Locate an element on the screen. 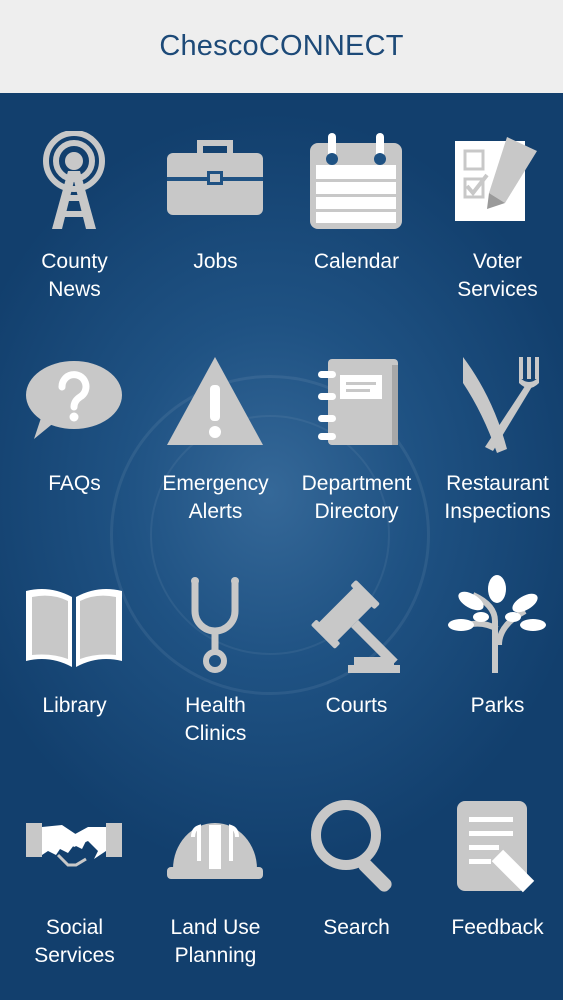  tile-label: Restaurant Inspections is located at coordinates (497, 497).